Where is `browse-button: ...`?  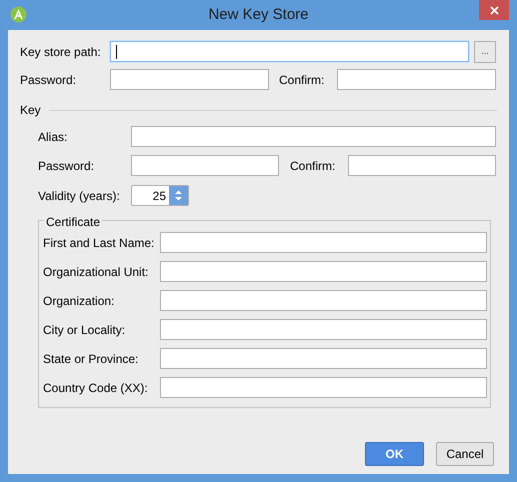
browse-button: ... is located at coordinates (485, 51).